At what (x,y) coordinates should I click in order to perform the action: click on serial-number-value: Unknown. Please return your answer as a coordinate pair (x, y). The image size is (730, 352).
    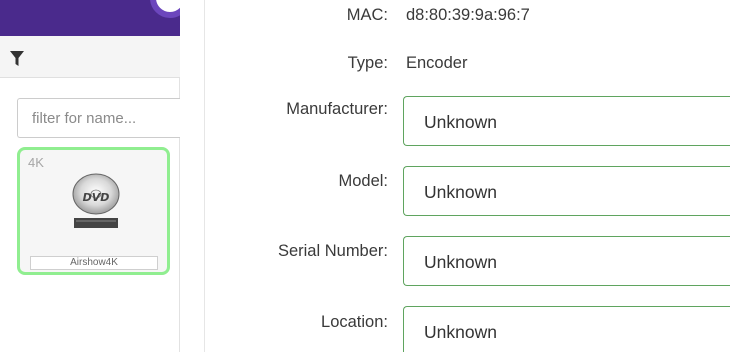
    Looking at the image, I should click on (460, 262).